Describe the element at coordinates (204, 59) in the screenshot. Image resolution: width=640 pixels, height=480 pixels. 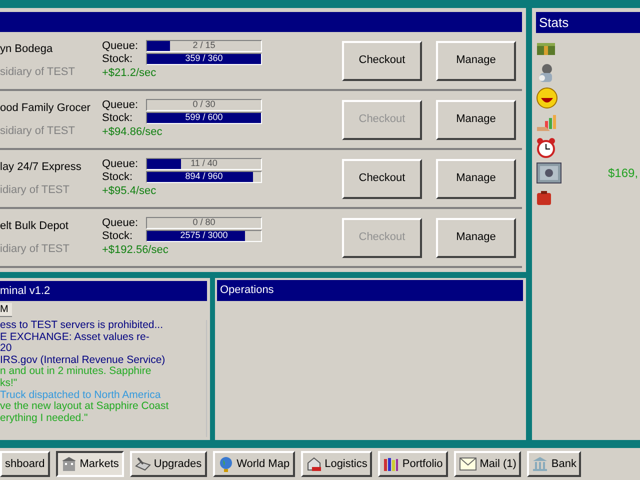
I see `progress-text: 359 / 360` at that location.